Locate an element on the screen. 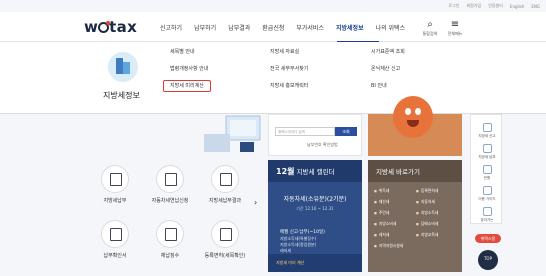 The height and width of the screenshot is (276, 546). quick-item: 재산세 is located at coordinates (394, 204).